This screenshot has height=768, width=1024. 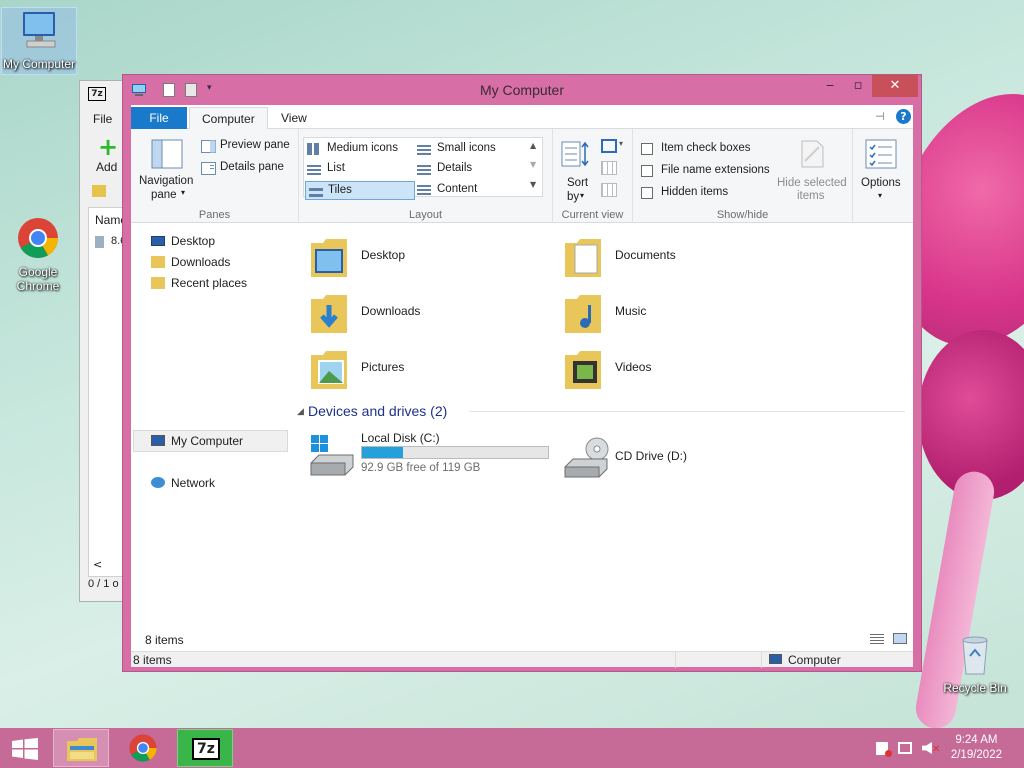 What do you see at coordinates (409, 312) in the screenshot?
I see `folder-tile-downloads: Downloads` at bounding box center [409, 312].